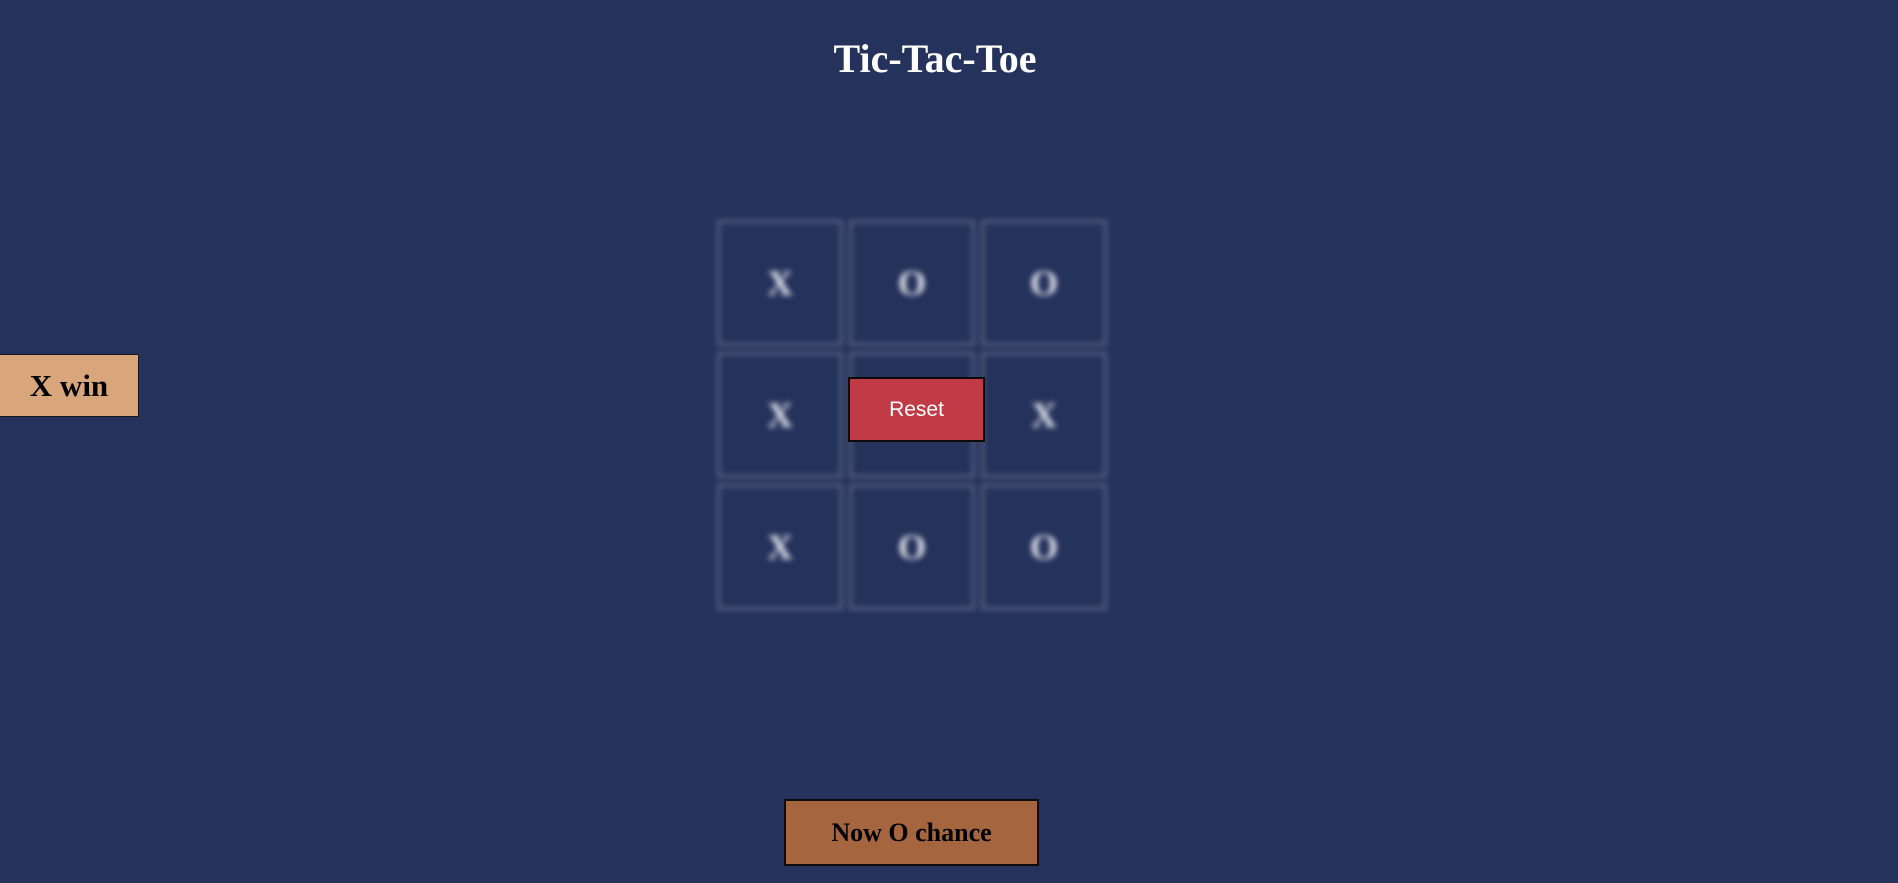 The image size is (1898, 883). Describe the element at coordinates (911, 832) in the screenshot. I see `turn-indicator: Now O chance` at that location.